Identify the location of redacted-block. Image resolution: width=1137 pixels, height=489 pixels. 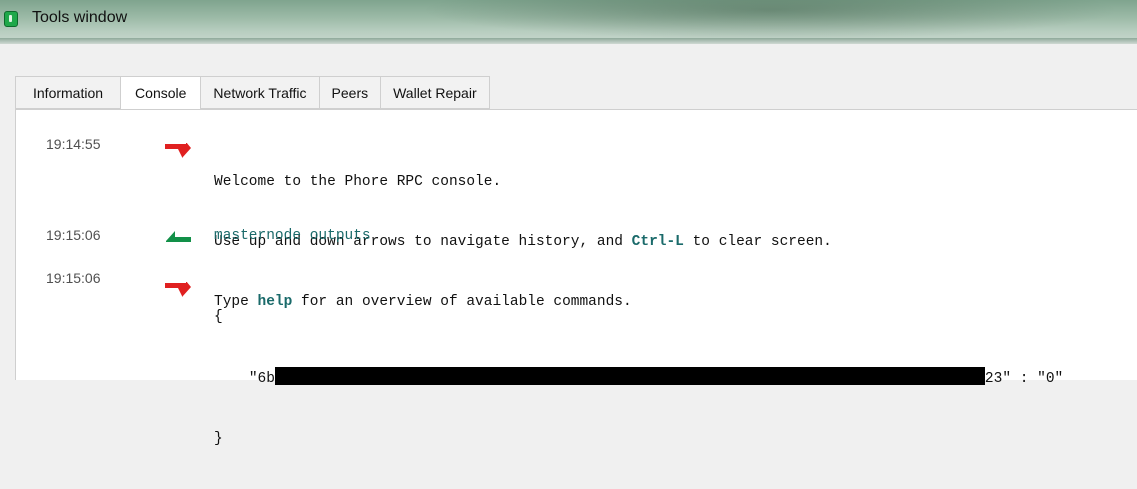
(629, 376).